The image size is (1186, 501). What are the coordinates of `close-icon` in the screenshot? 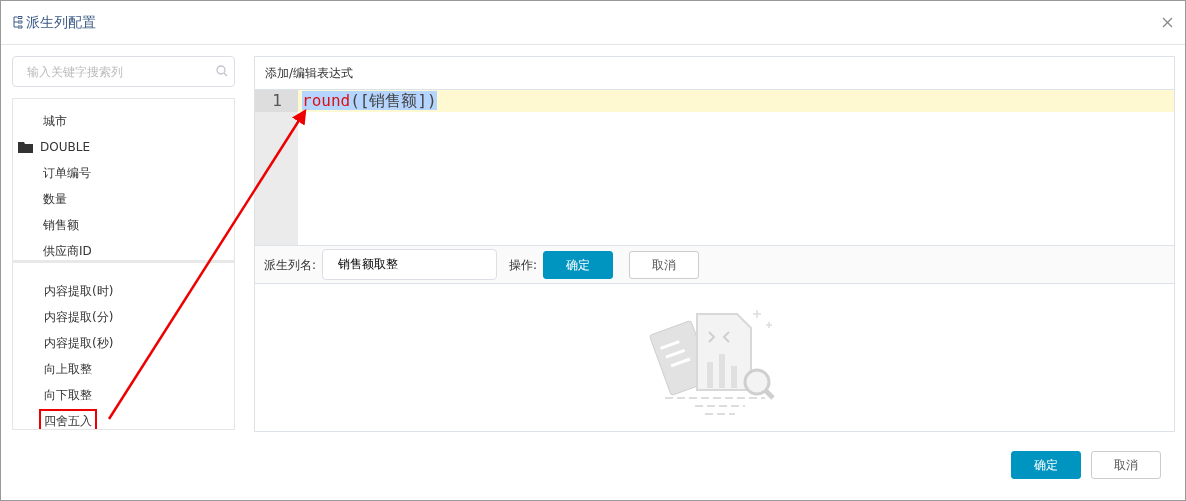 It's located at (1167, 22).